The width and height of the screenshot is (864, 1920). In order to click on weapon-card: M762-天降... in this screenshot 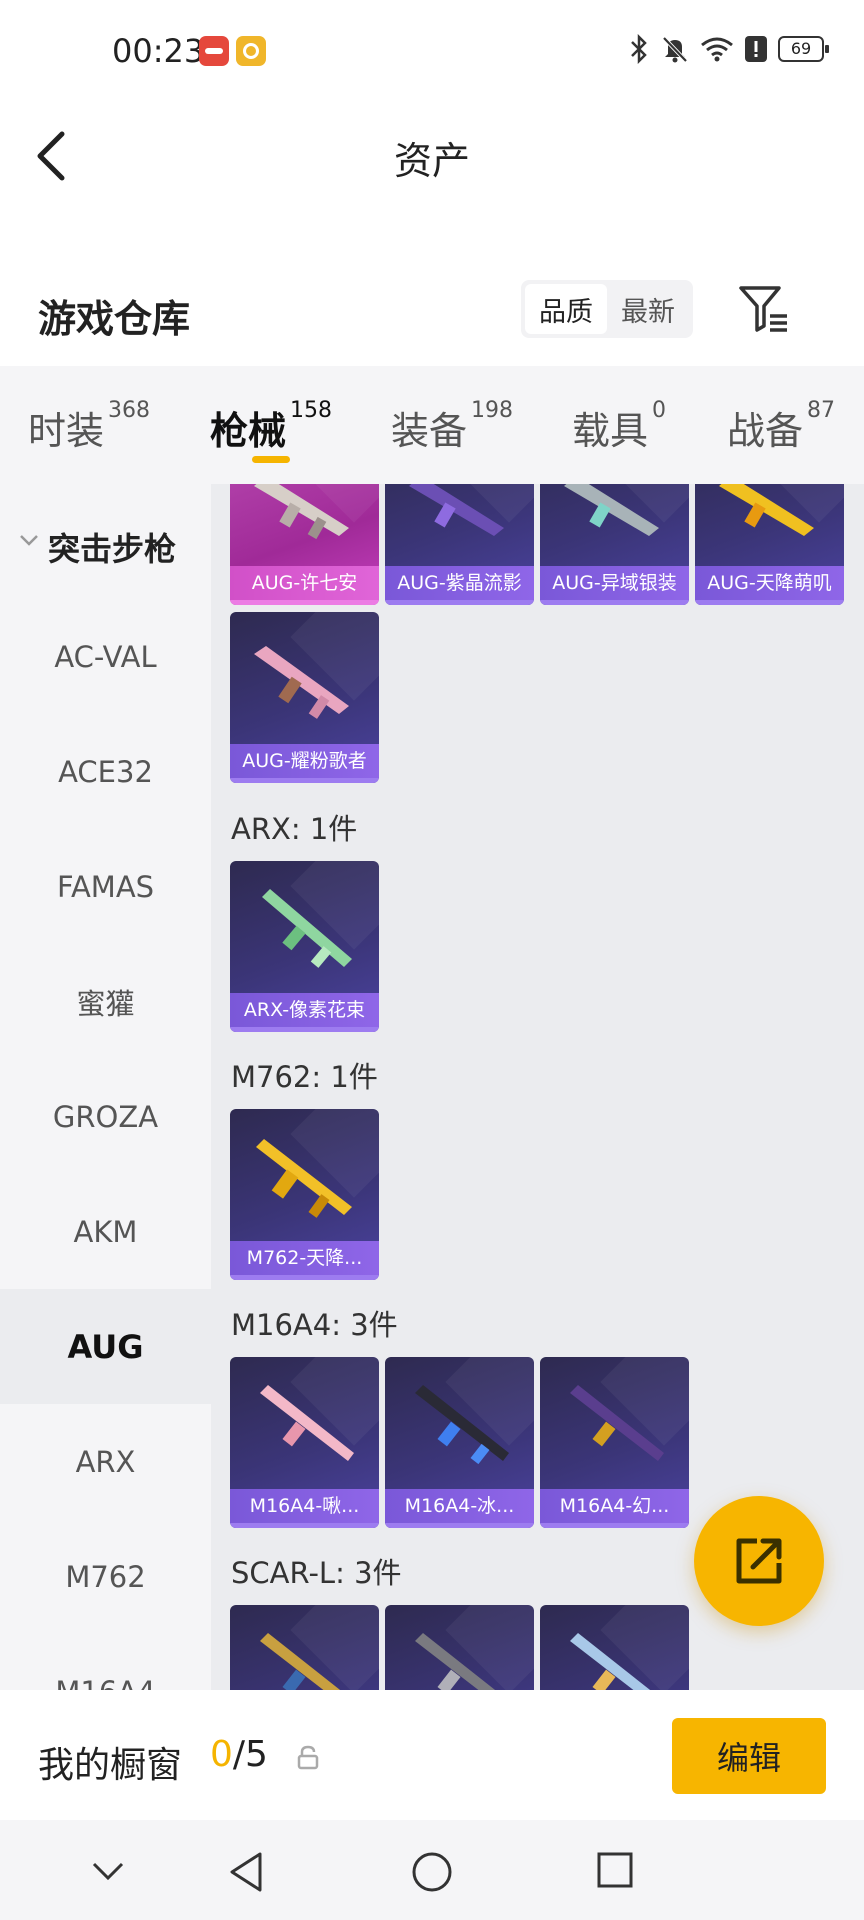, I will do `click(304, 1194)`.